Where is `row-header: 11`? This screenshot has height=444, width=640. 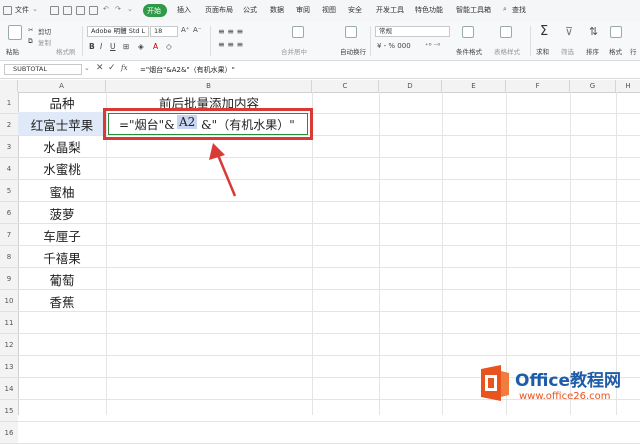 row-header: 11 is located at coordinates (9, 323).